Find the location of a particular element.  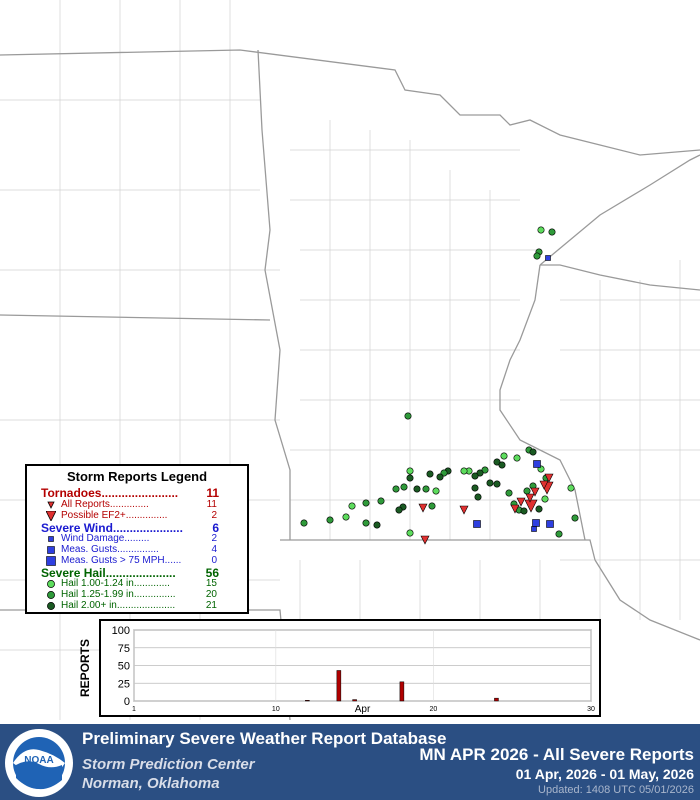

legend-hail-large-count: 21 is located at coordinates (211, 605).